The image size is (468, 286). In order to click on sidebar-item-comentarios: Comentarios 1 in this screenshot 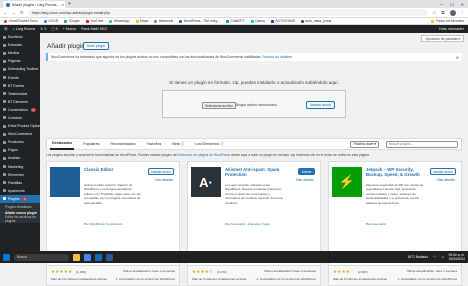, I will do `click(20, 110)`.